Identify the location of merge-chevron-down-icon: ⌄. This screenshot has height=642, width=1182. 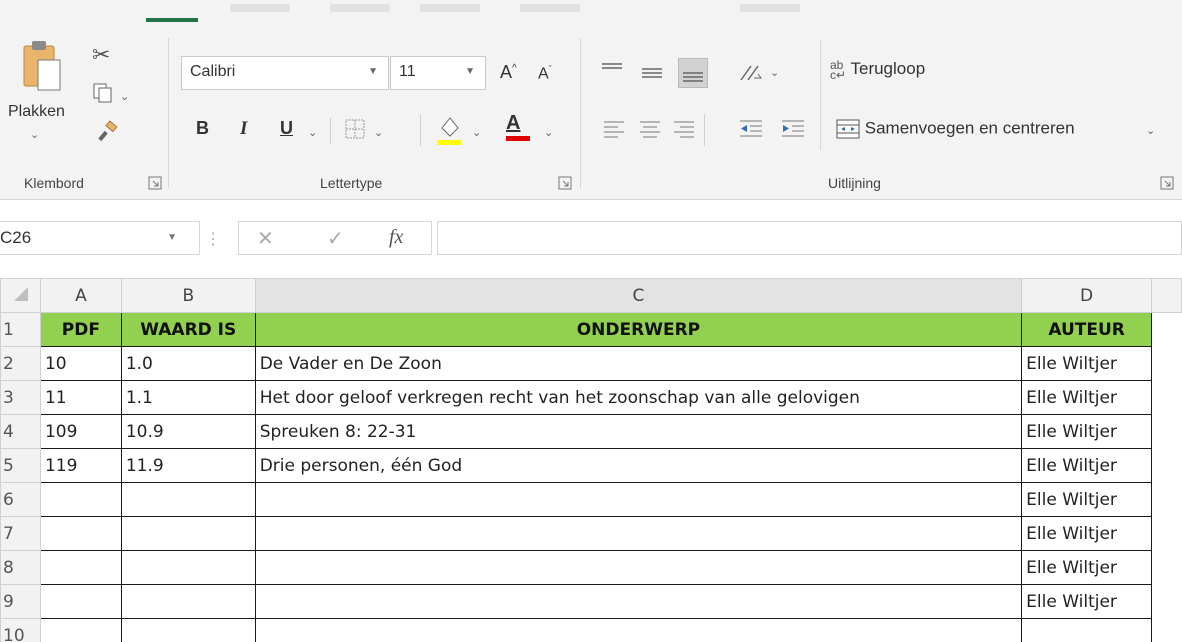
(1150, 130).